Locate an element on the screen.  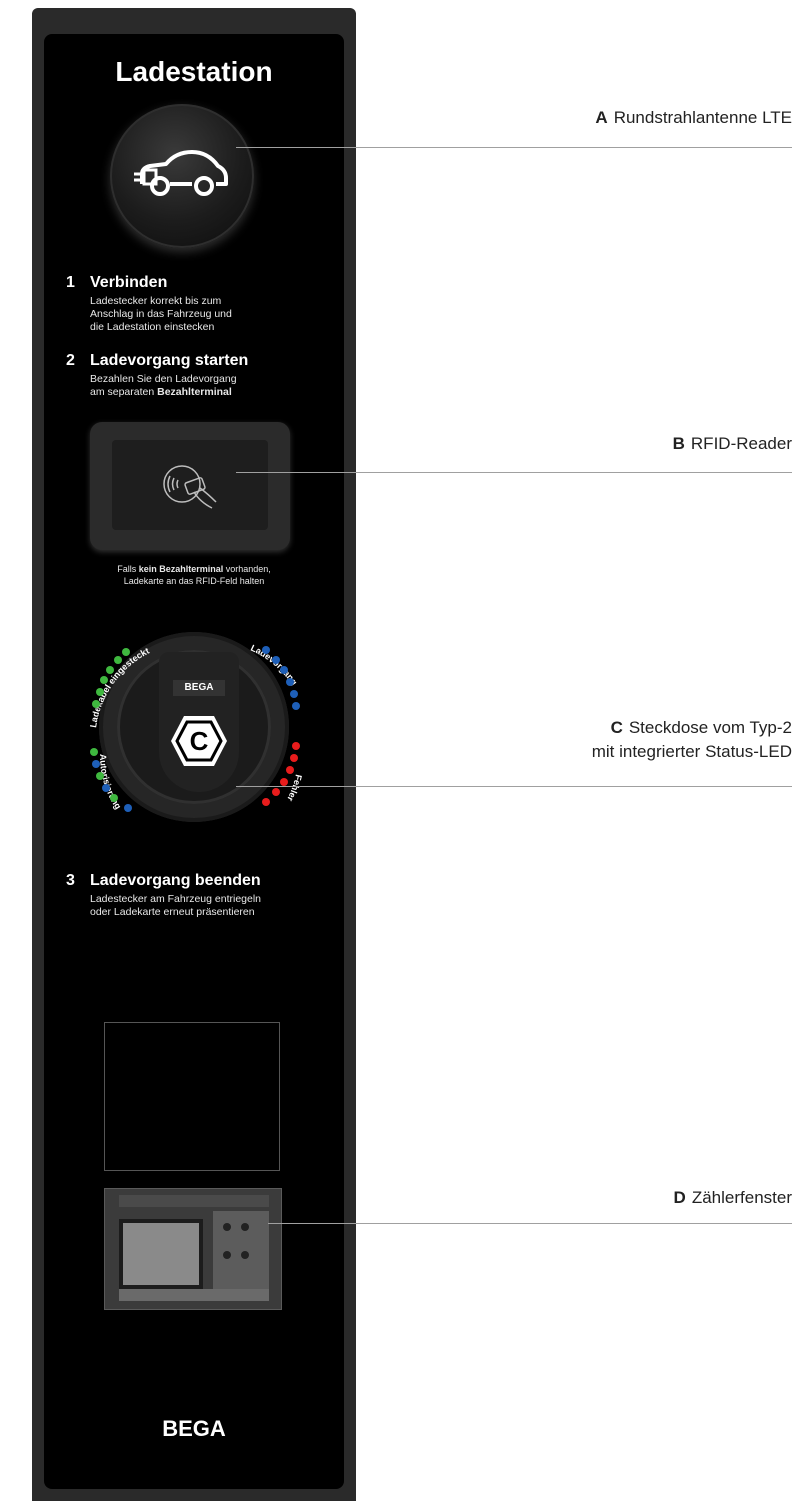
meter-display is located at coordinates (161, 1254).